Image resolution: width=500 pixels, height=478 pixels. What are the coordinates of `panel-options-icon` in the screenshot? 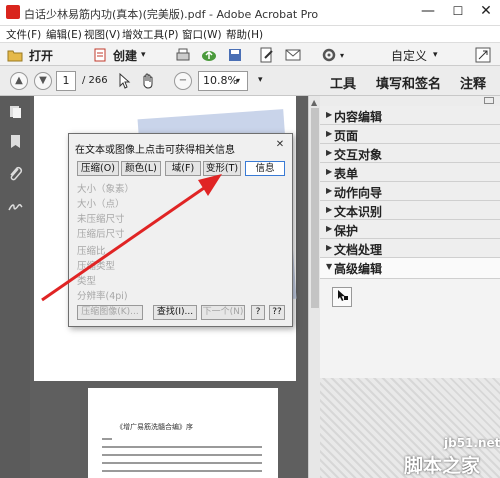 It's located at (489, 100).